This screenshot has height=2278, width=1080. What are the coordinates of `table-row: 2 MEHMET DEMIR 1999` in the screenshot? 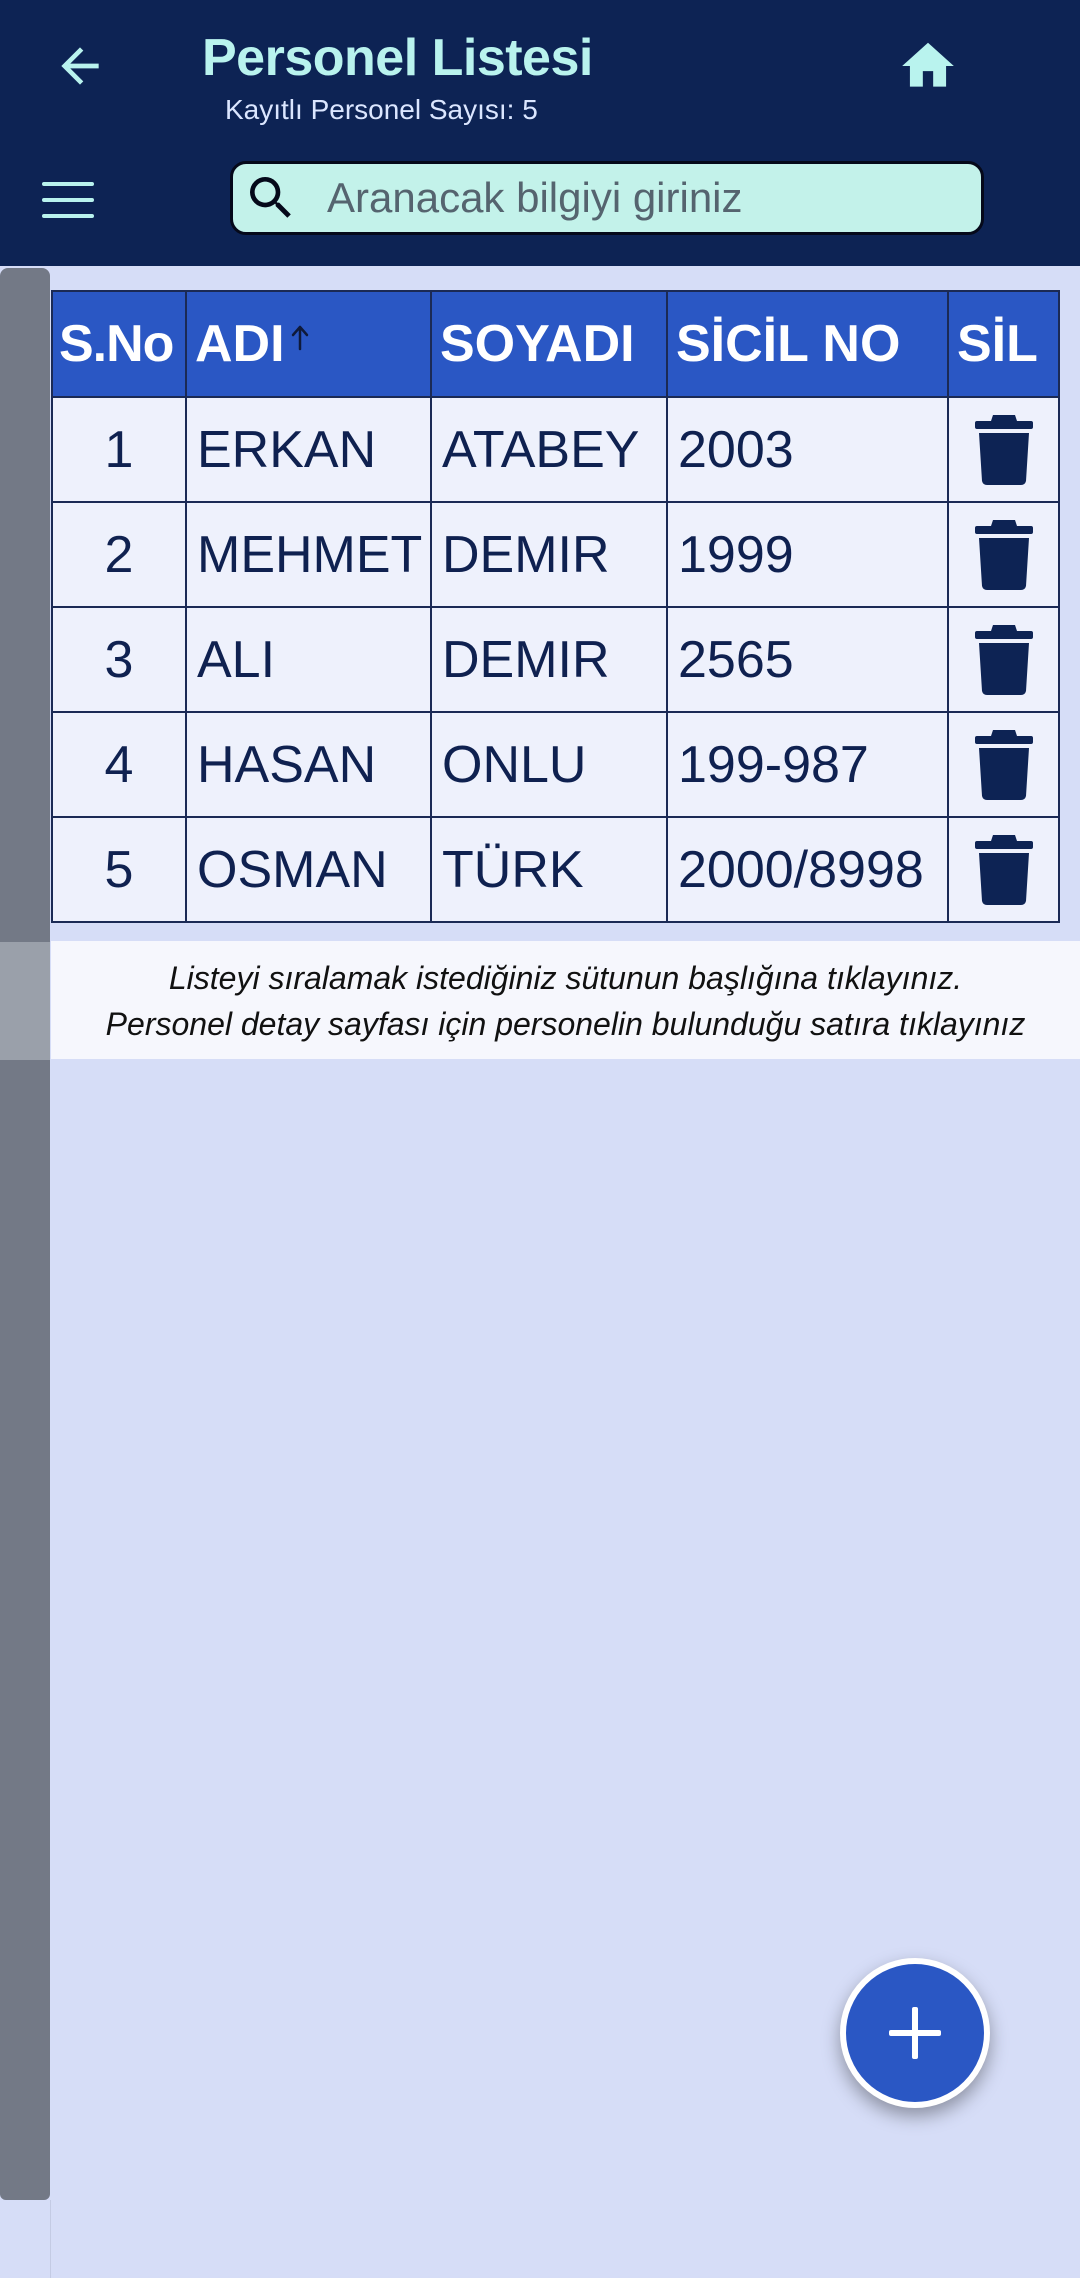 It's located at (555, 554).